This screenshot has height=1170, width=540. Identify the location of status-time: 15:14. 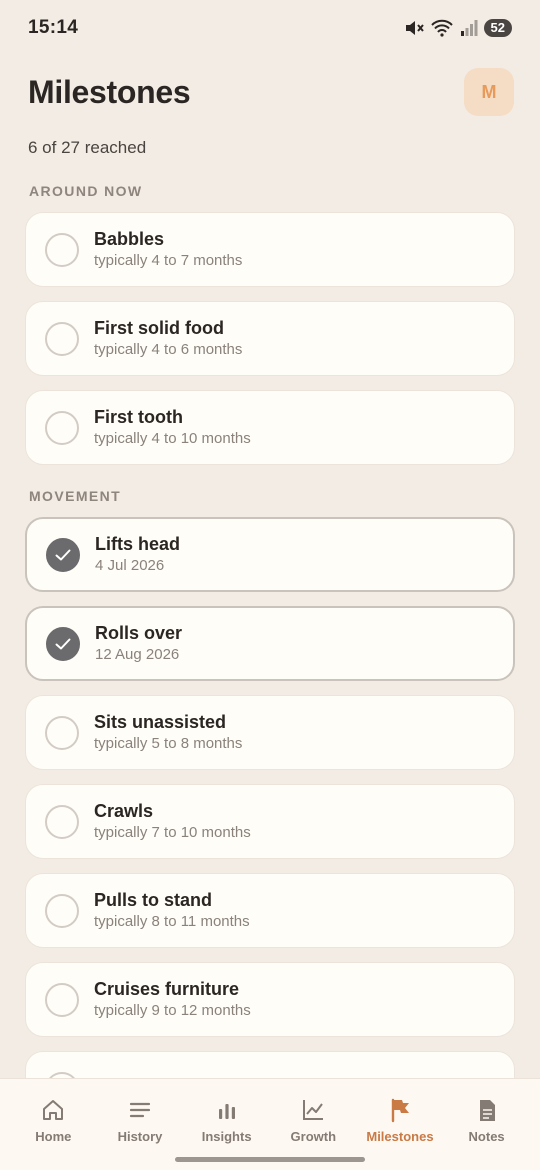
(53, 27).